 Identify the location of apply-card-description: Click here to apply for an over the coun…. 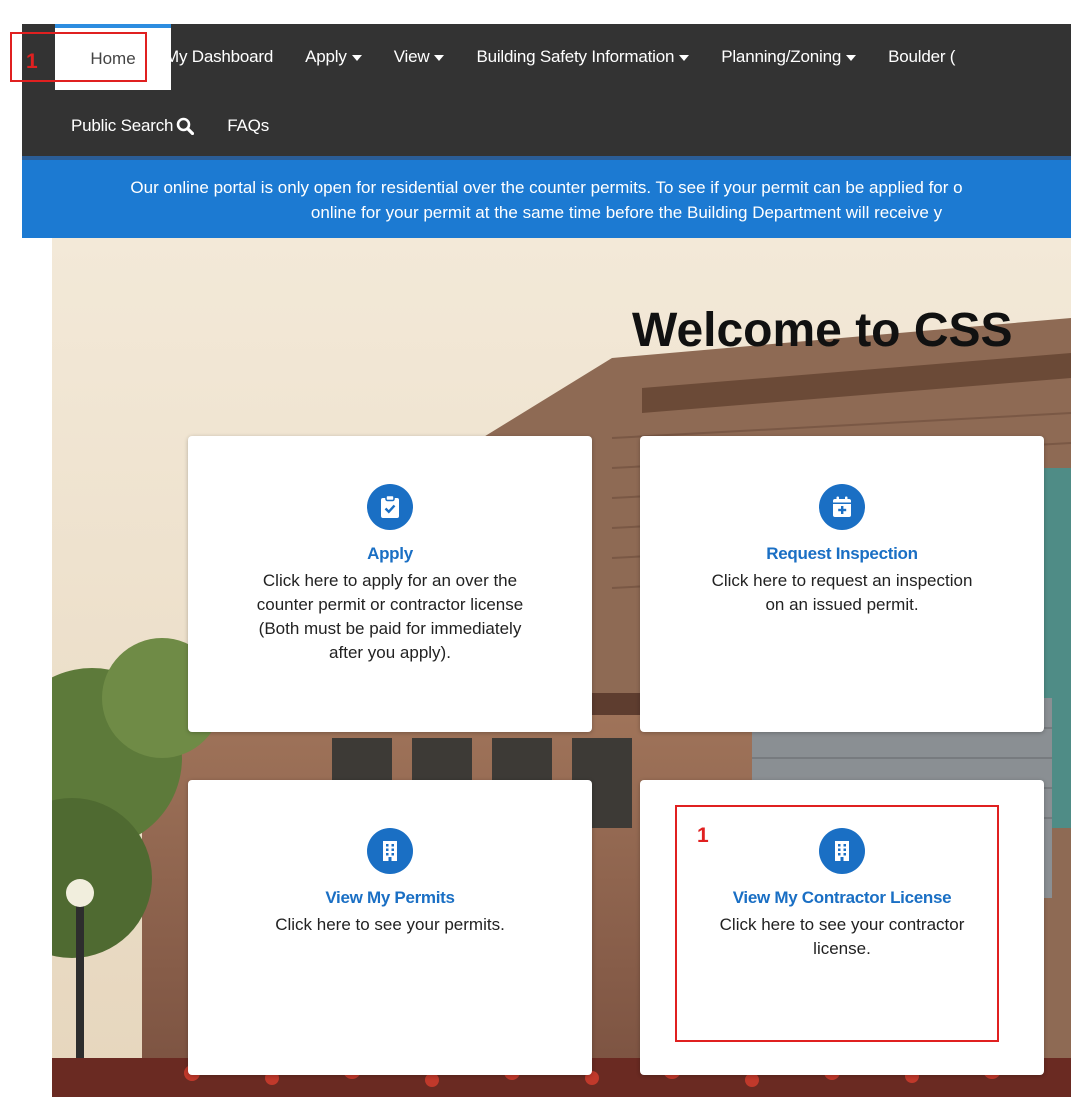
(390, 617).